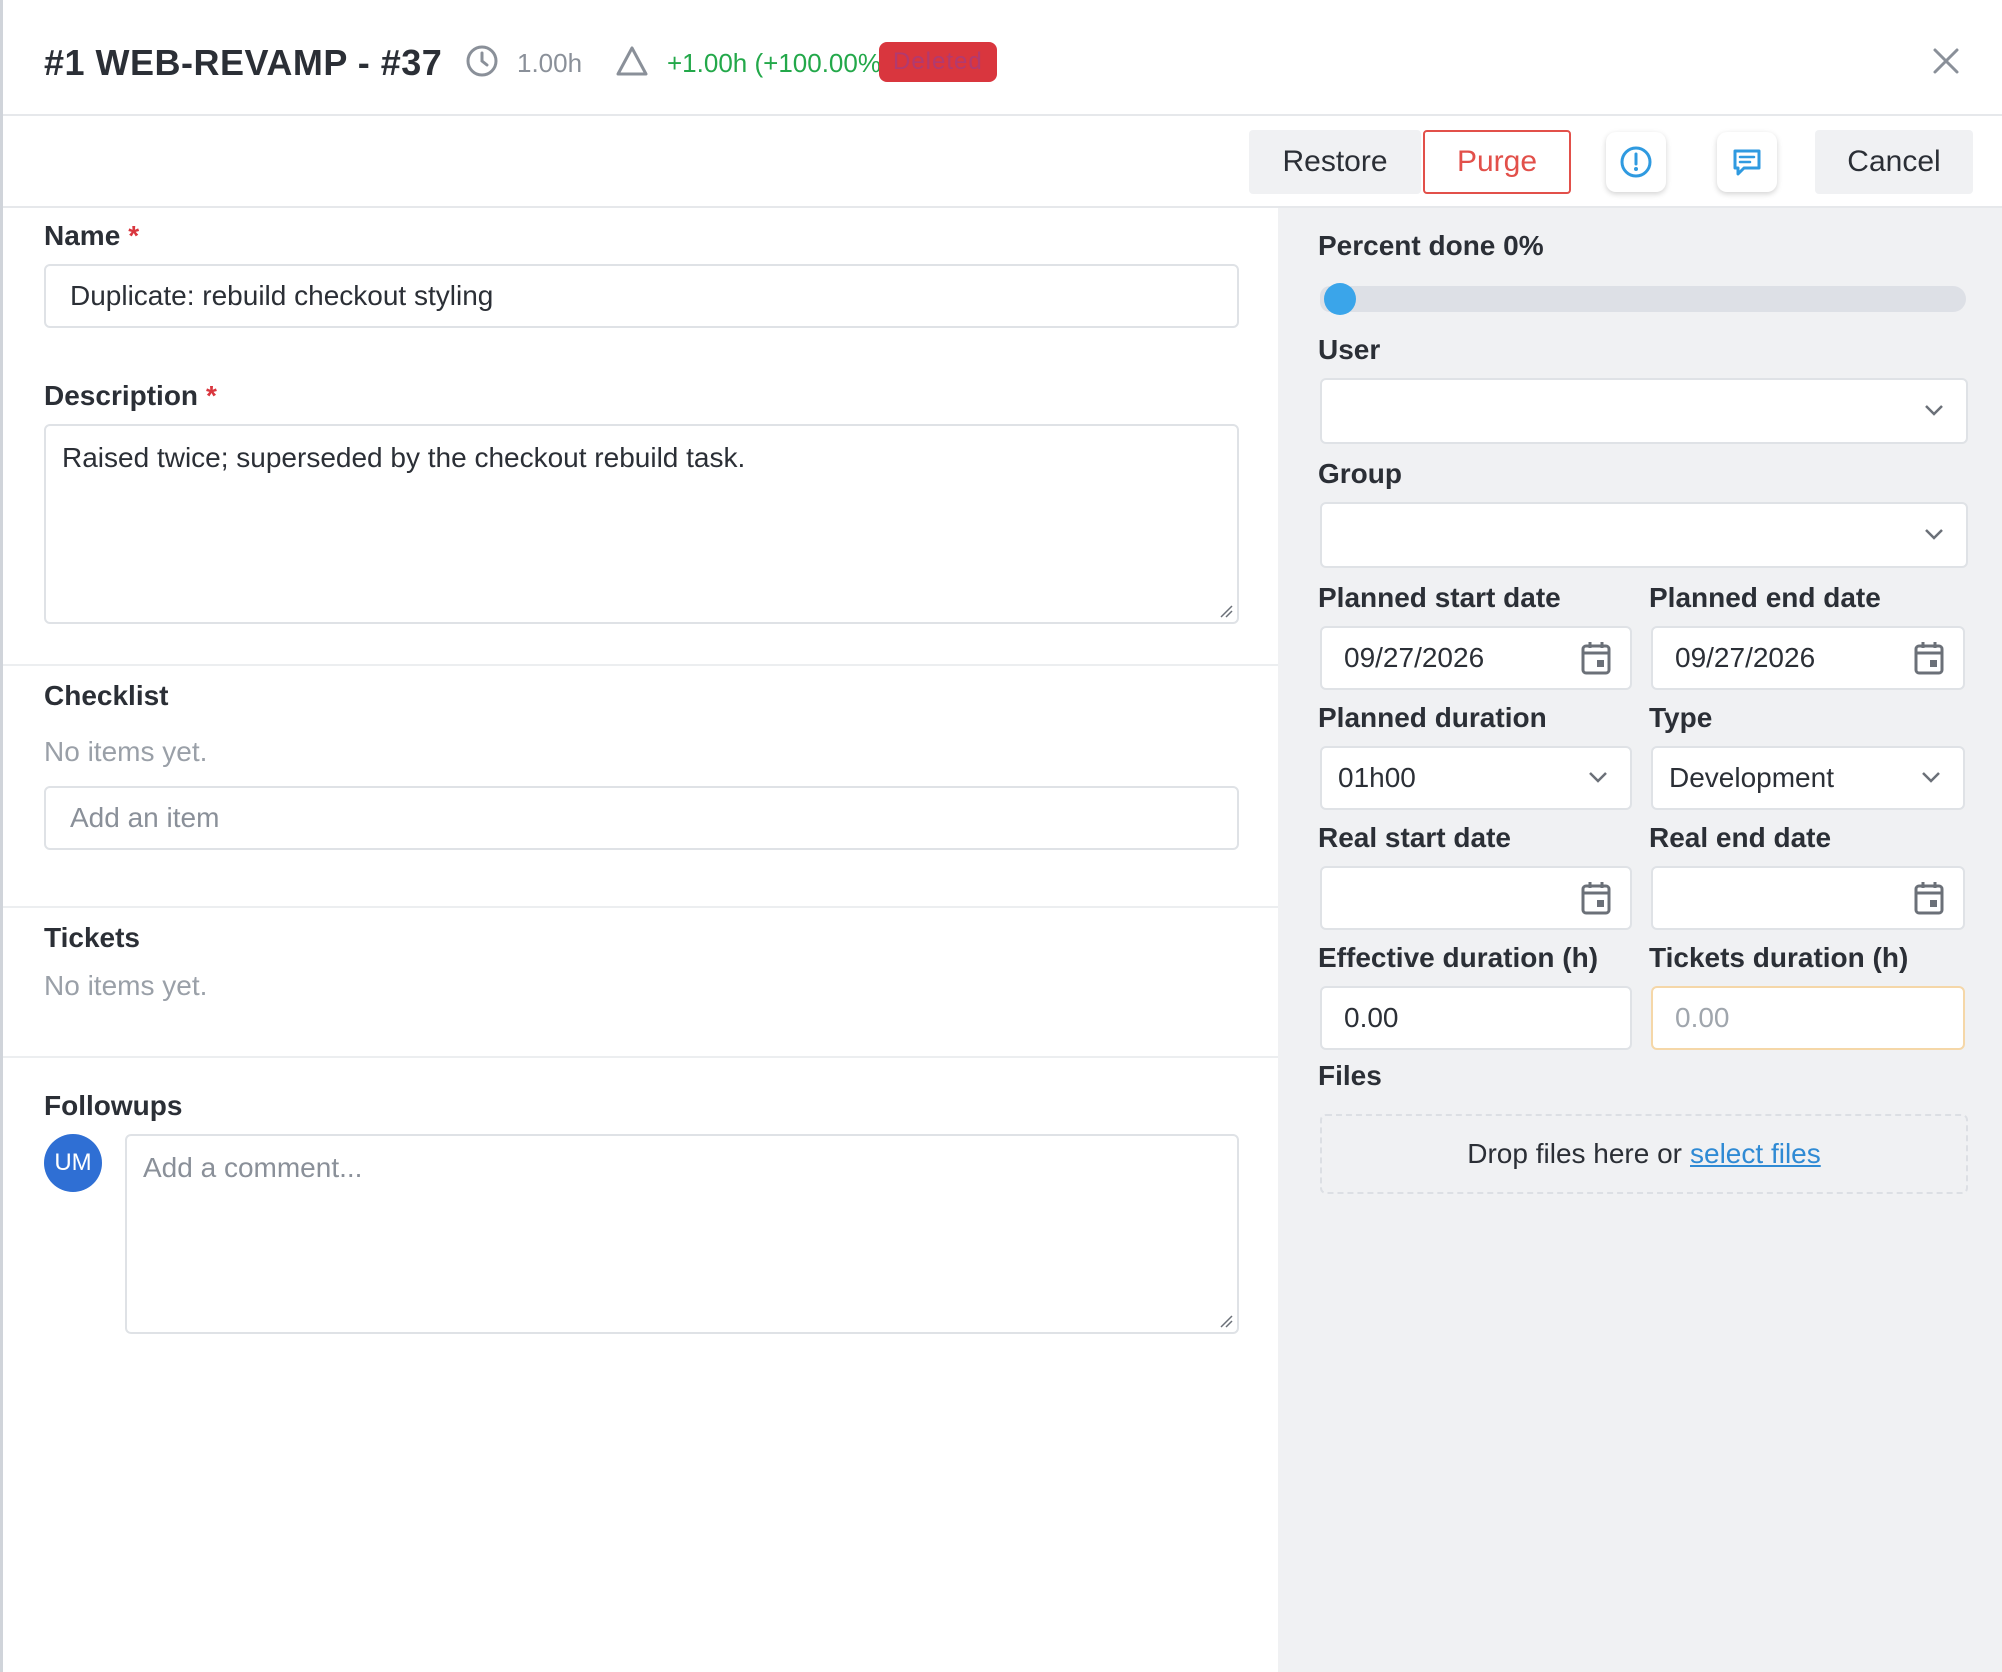 The width and height of the screenshot is (2002, 1672). Describe the element at coordinates (126, 751) in the screenshot. I see `checklist-empty-text: No items yet.` at that location.